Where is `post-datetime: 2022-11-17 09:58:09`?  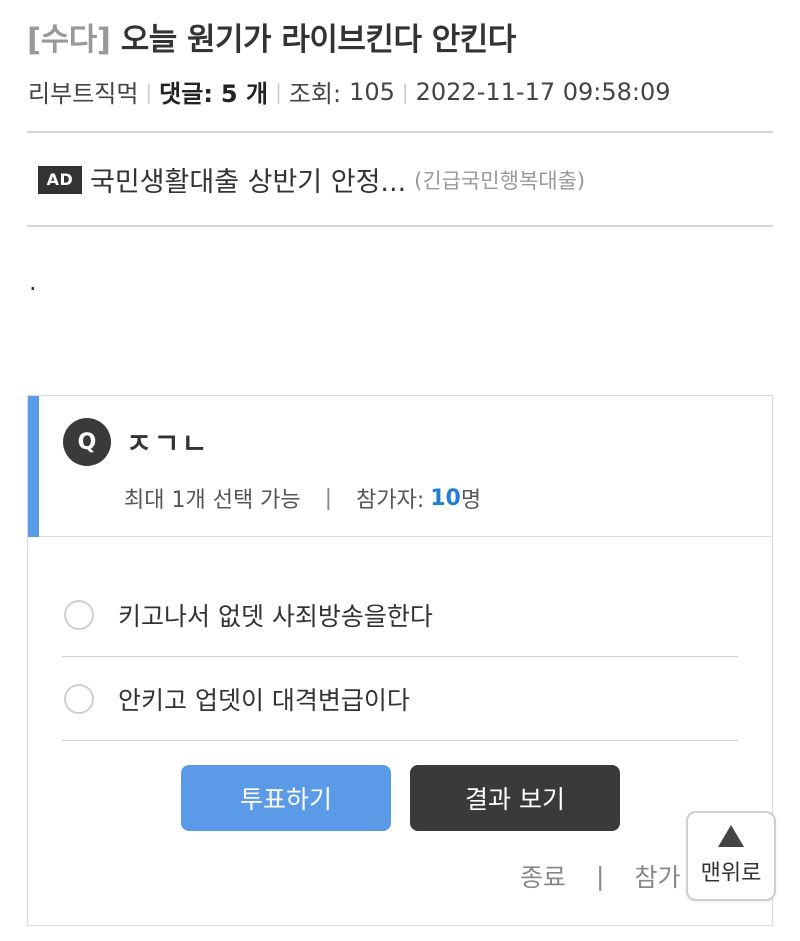
post-datetime: 2022-11-17 09:58:09 is located at coordinates (543, 91).